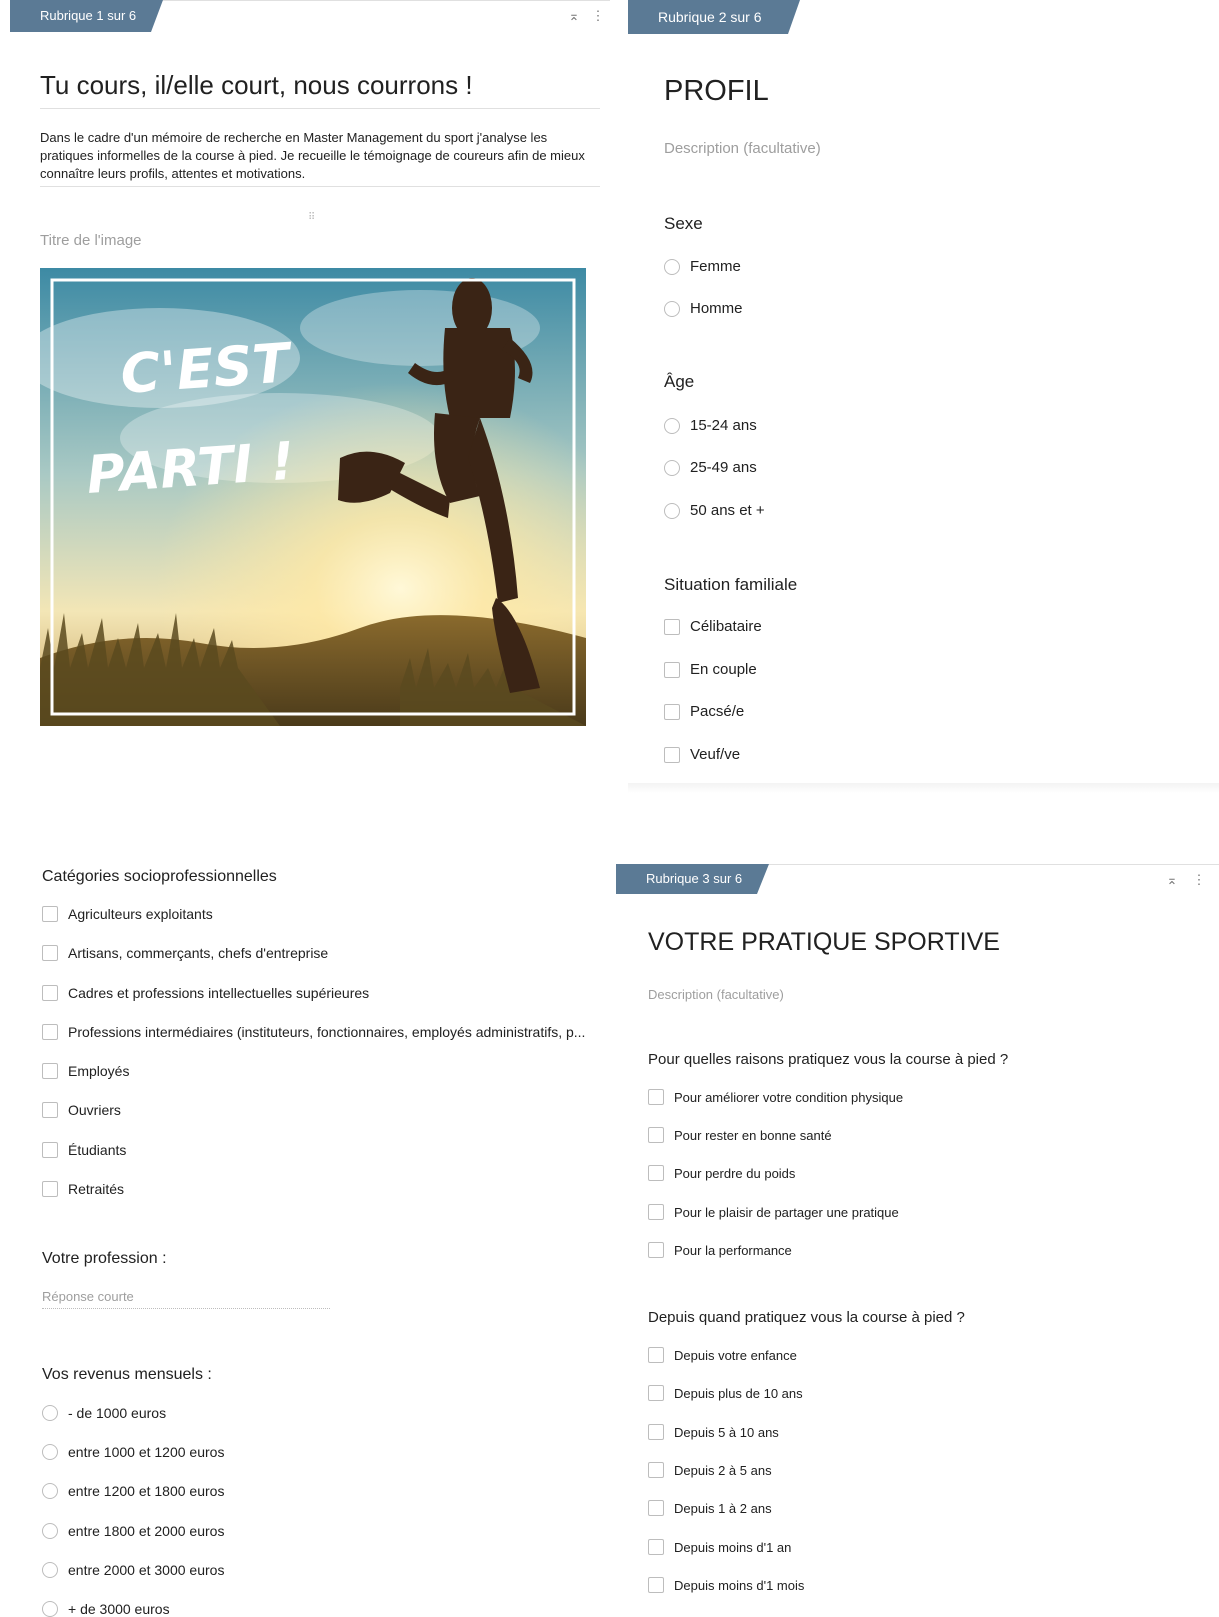 The height and width of the screenshot is (1617, 1219). Describe the element at coordinates (713, 1432) in the screenshot. I see `checkbox-option: Depuis 5 à 10 ans` at that location.